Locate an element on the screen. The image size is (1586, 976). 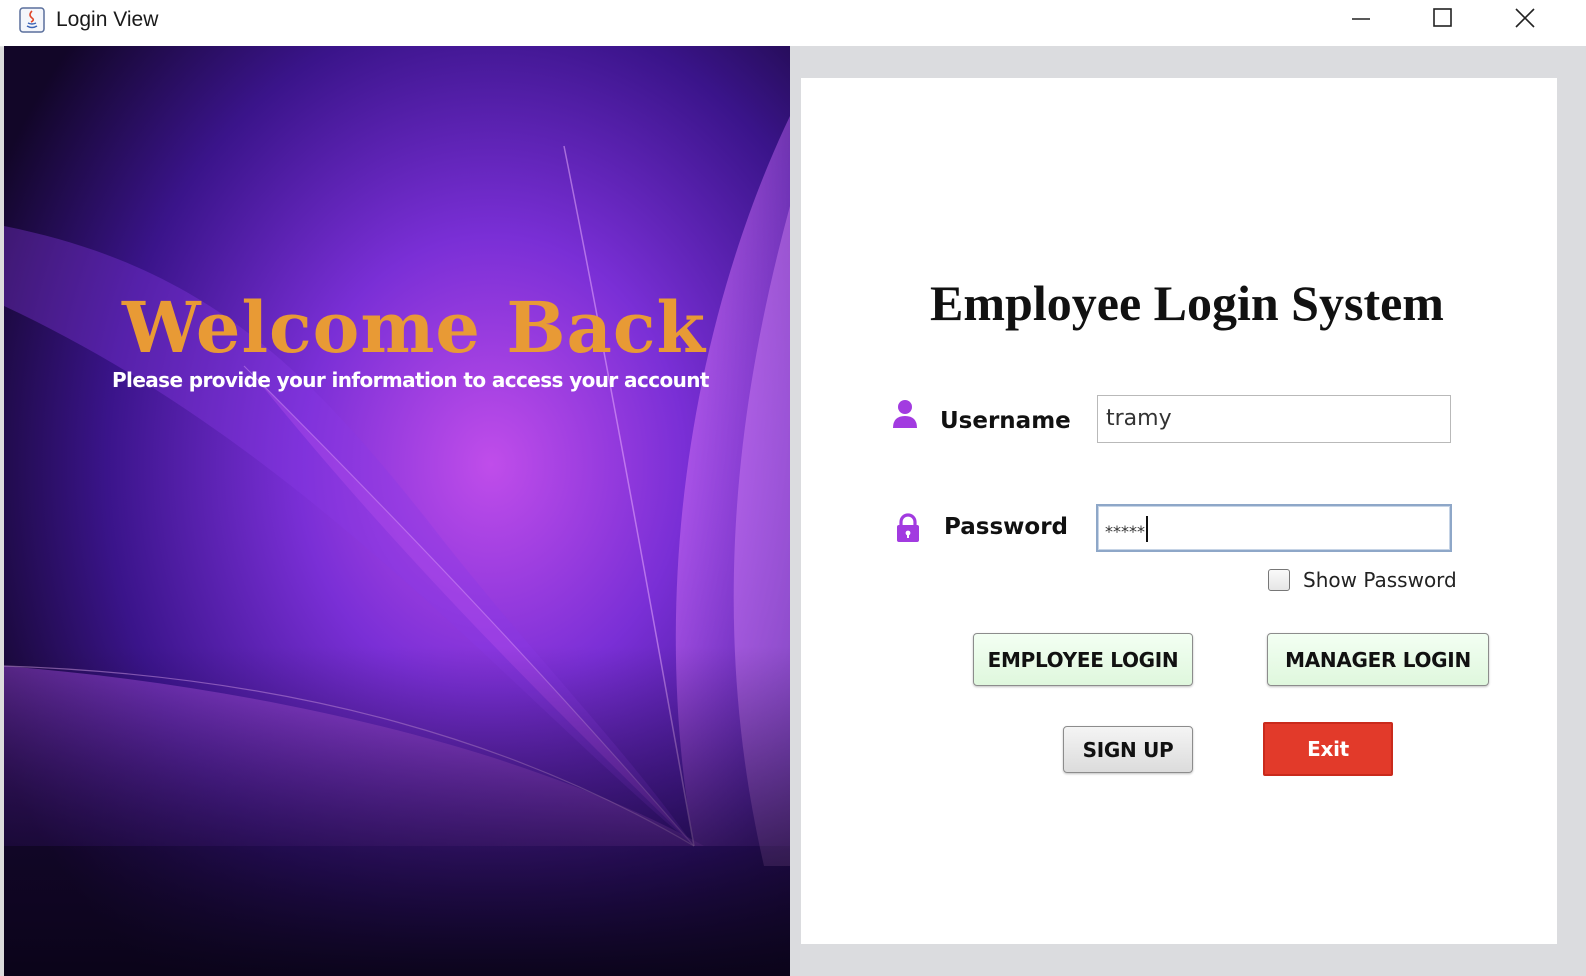
maximize-button is located at coordinates (1443, 20).